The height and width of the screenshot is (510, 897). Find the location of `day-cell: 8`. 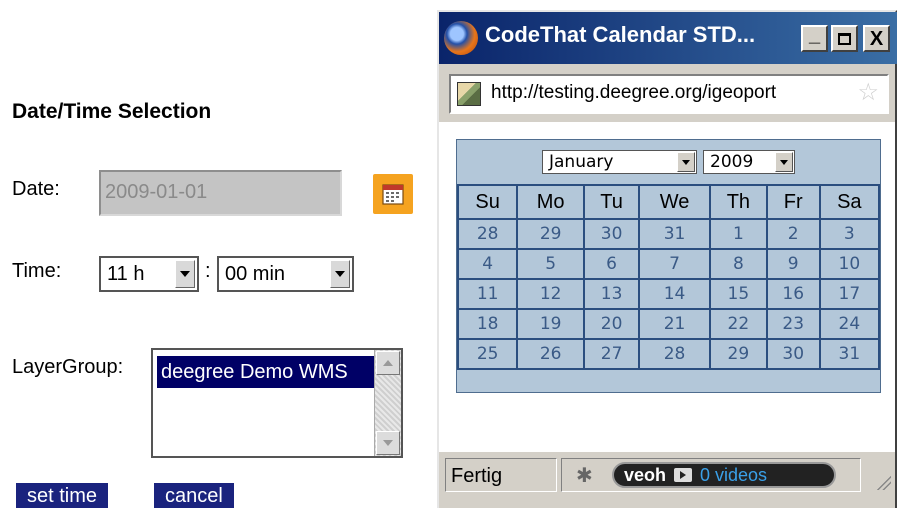

day-cell: 8 is located at coordinates (738, 264).